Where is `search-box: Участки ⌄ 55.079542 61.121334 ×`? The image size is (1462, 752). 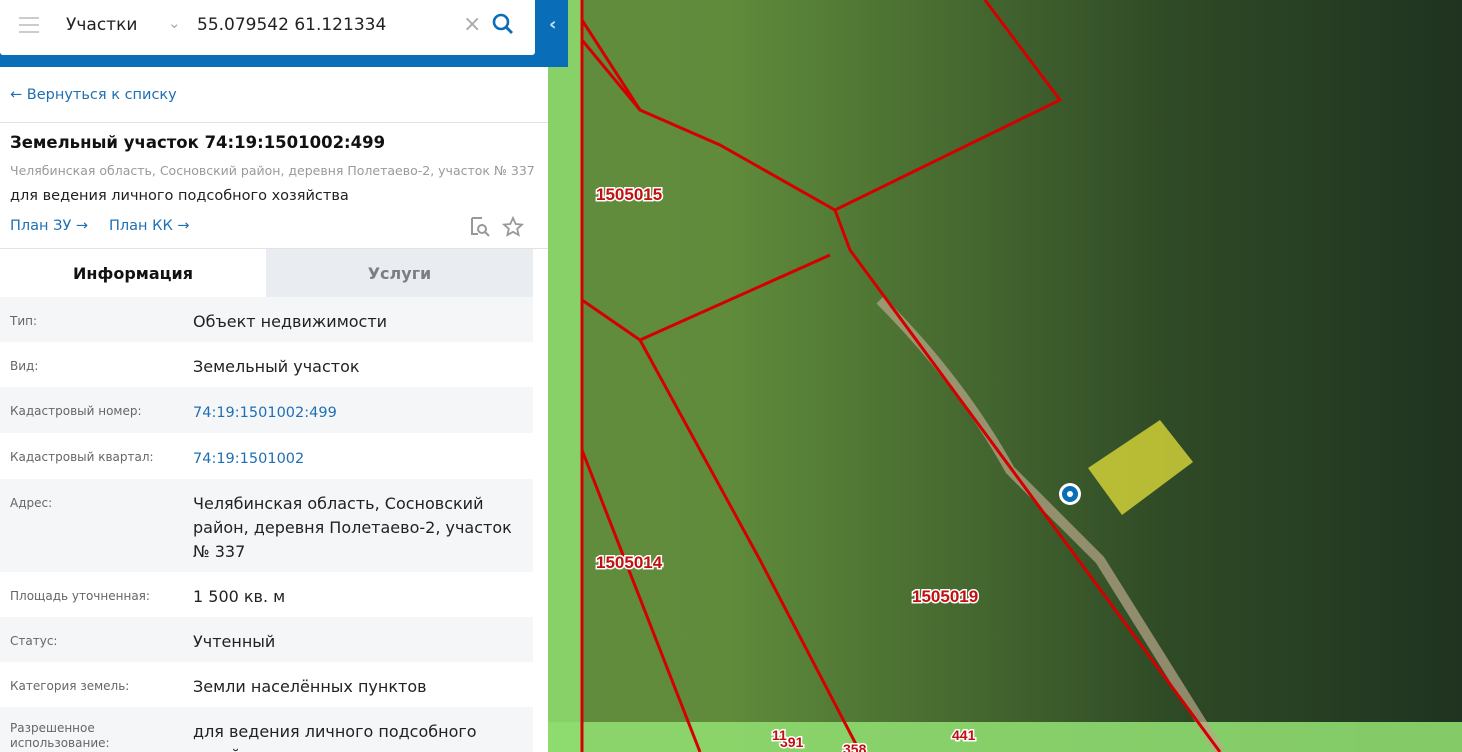 search-box: Участки ⌄ 55.079542 61.121334 × is located at coordinates (267, 27).